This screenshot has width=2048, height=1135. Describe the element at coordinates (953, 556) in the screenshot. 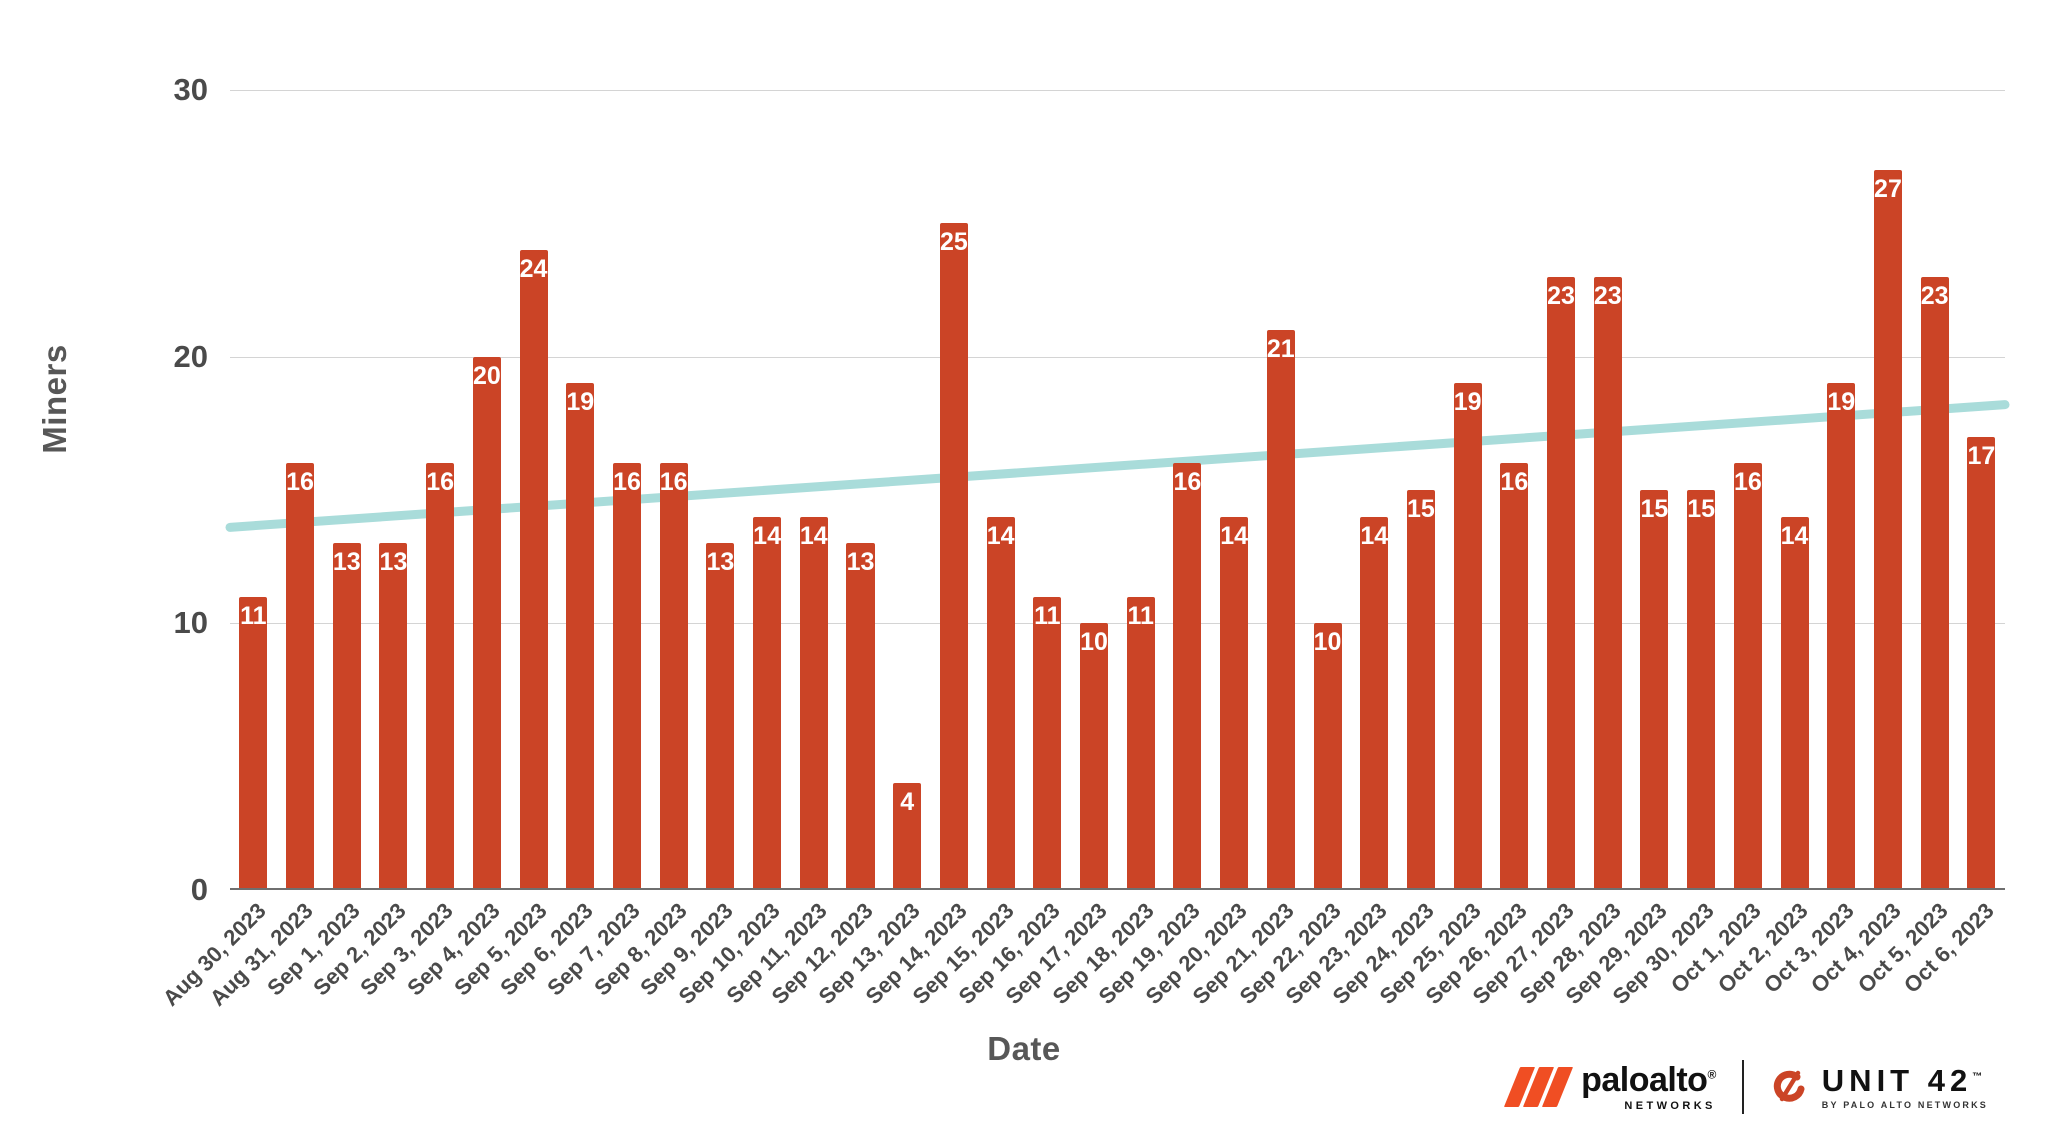

I see `bar: 25` at that location.